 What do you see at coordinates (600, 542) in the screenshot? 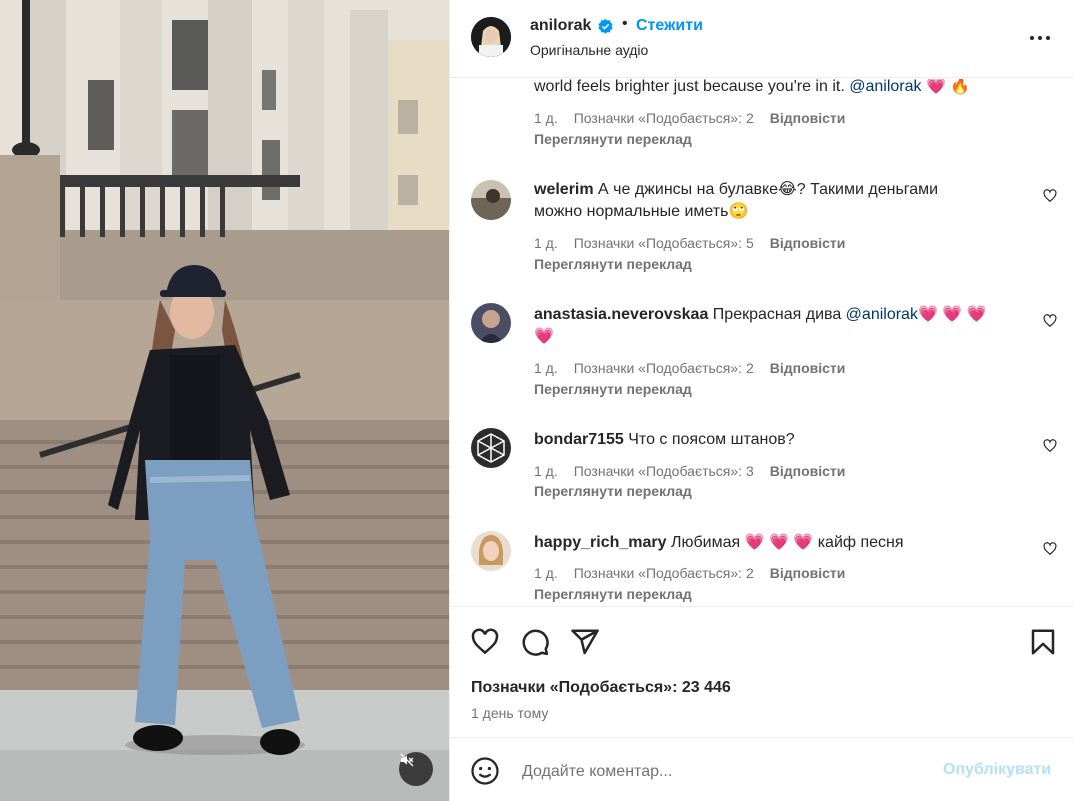
I see `commenter-username: happy_rich_mary` at bounding box center [600, 542].